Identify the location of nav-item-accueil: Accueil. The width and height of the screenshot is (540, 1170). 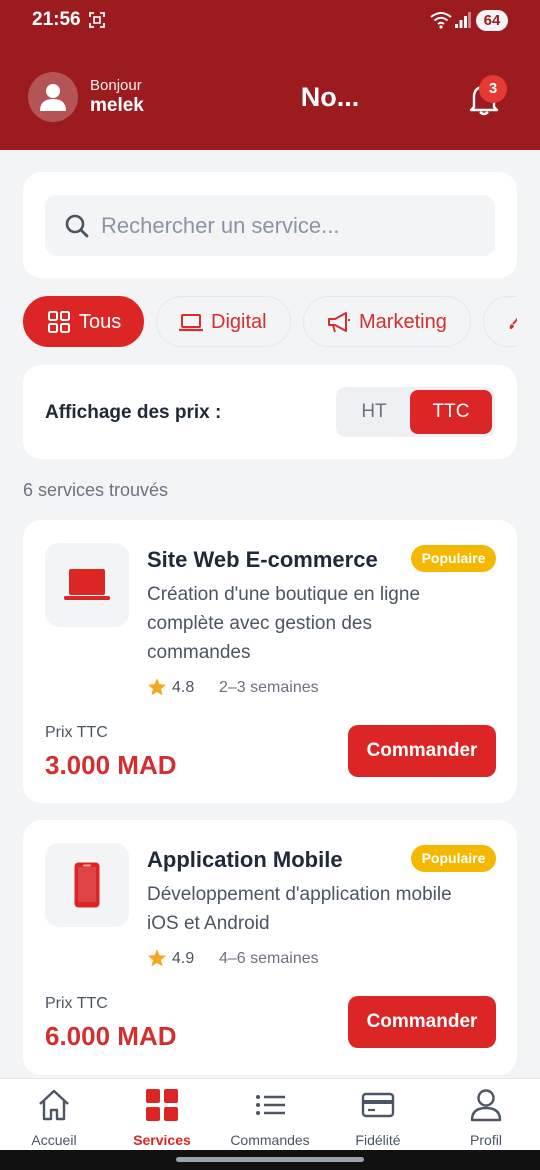
(54, 1115).